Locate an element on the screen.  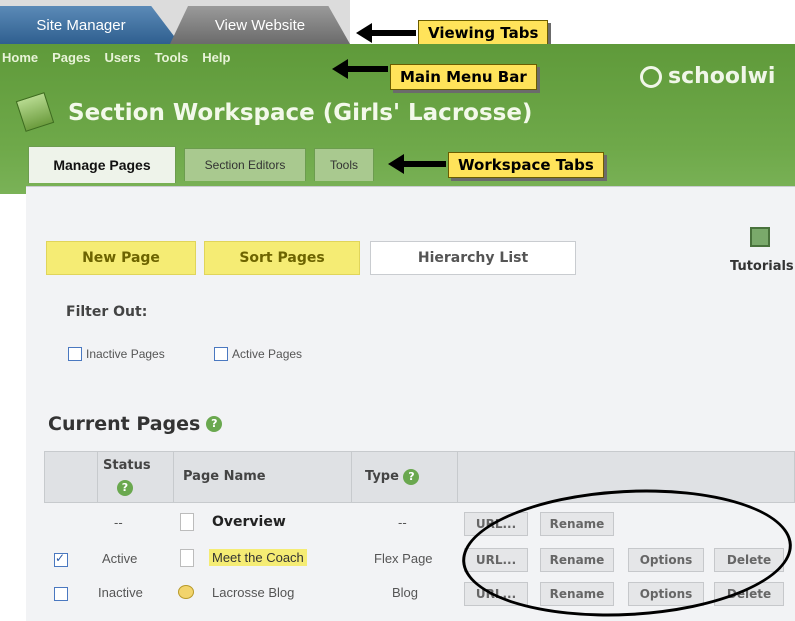
brand-logo: schoolwi is located at coordinates (707, 76).